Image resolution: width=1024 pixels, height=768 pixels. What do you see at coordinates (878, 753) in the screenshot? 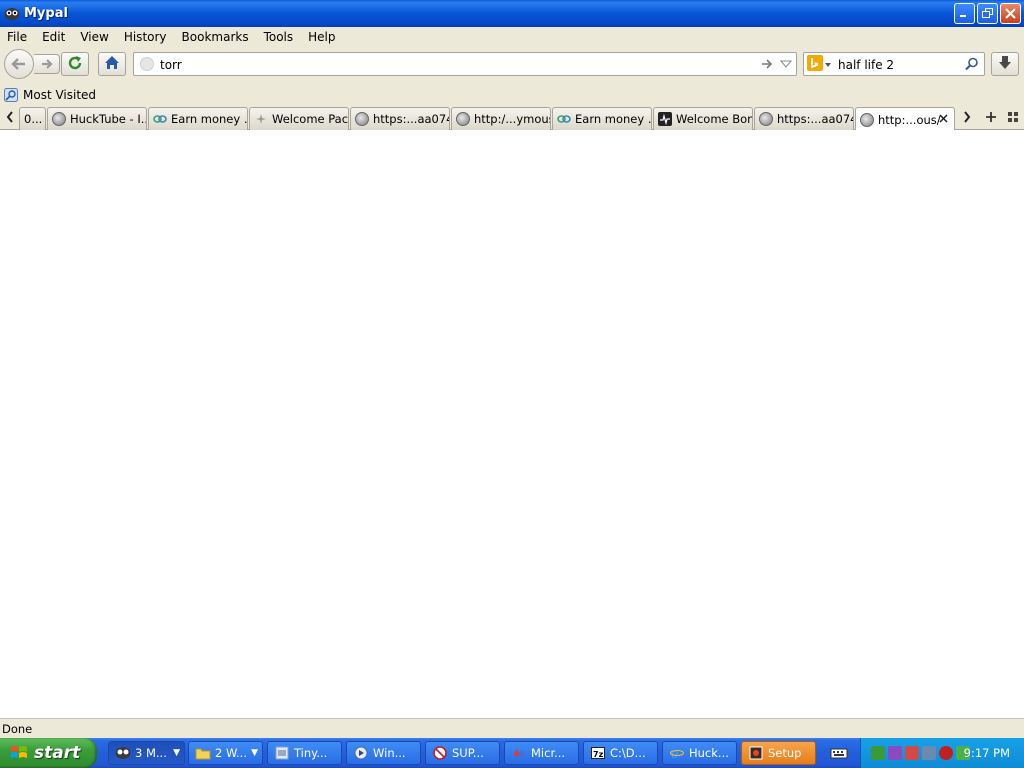
I see `network-icon` at bounding box center [878, 753].